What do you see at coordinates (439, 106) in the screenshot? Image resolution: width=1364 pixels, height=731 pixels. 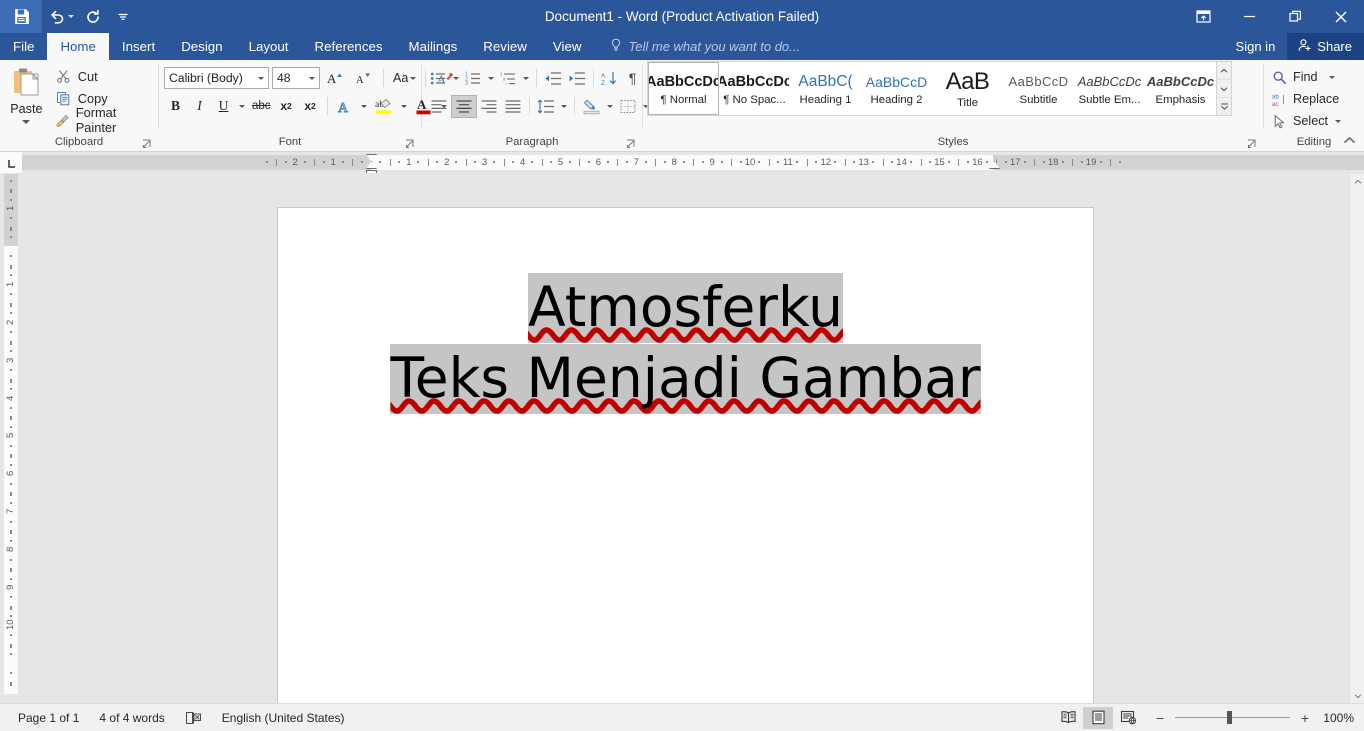 I see `align-left-button` at bounding box center [439, 106].